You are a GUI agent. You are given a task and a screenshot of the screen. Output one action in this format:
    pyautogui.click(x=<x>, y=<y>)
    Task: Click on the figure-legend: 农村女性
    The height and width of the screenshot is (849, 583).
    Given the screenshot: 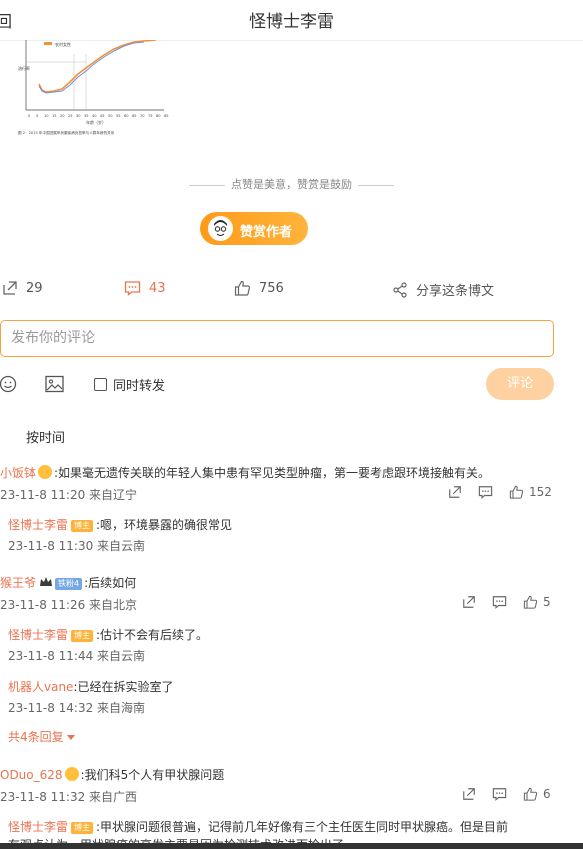 What is the action you would take?
    pyautogui.click(x=63, y=44)
    